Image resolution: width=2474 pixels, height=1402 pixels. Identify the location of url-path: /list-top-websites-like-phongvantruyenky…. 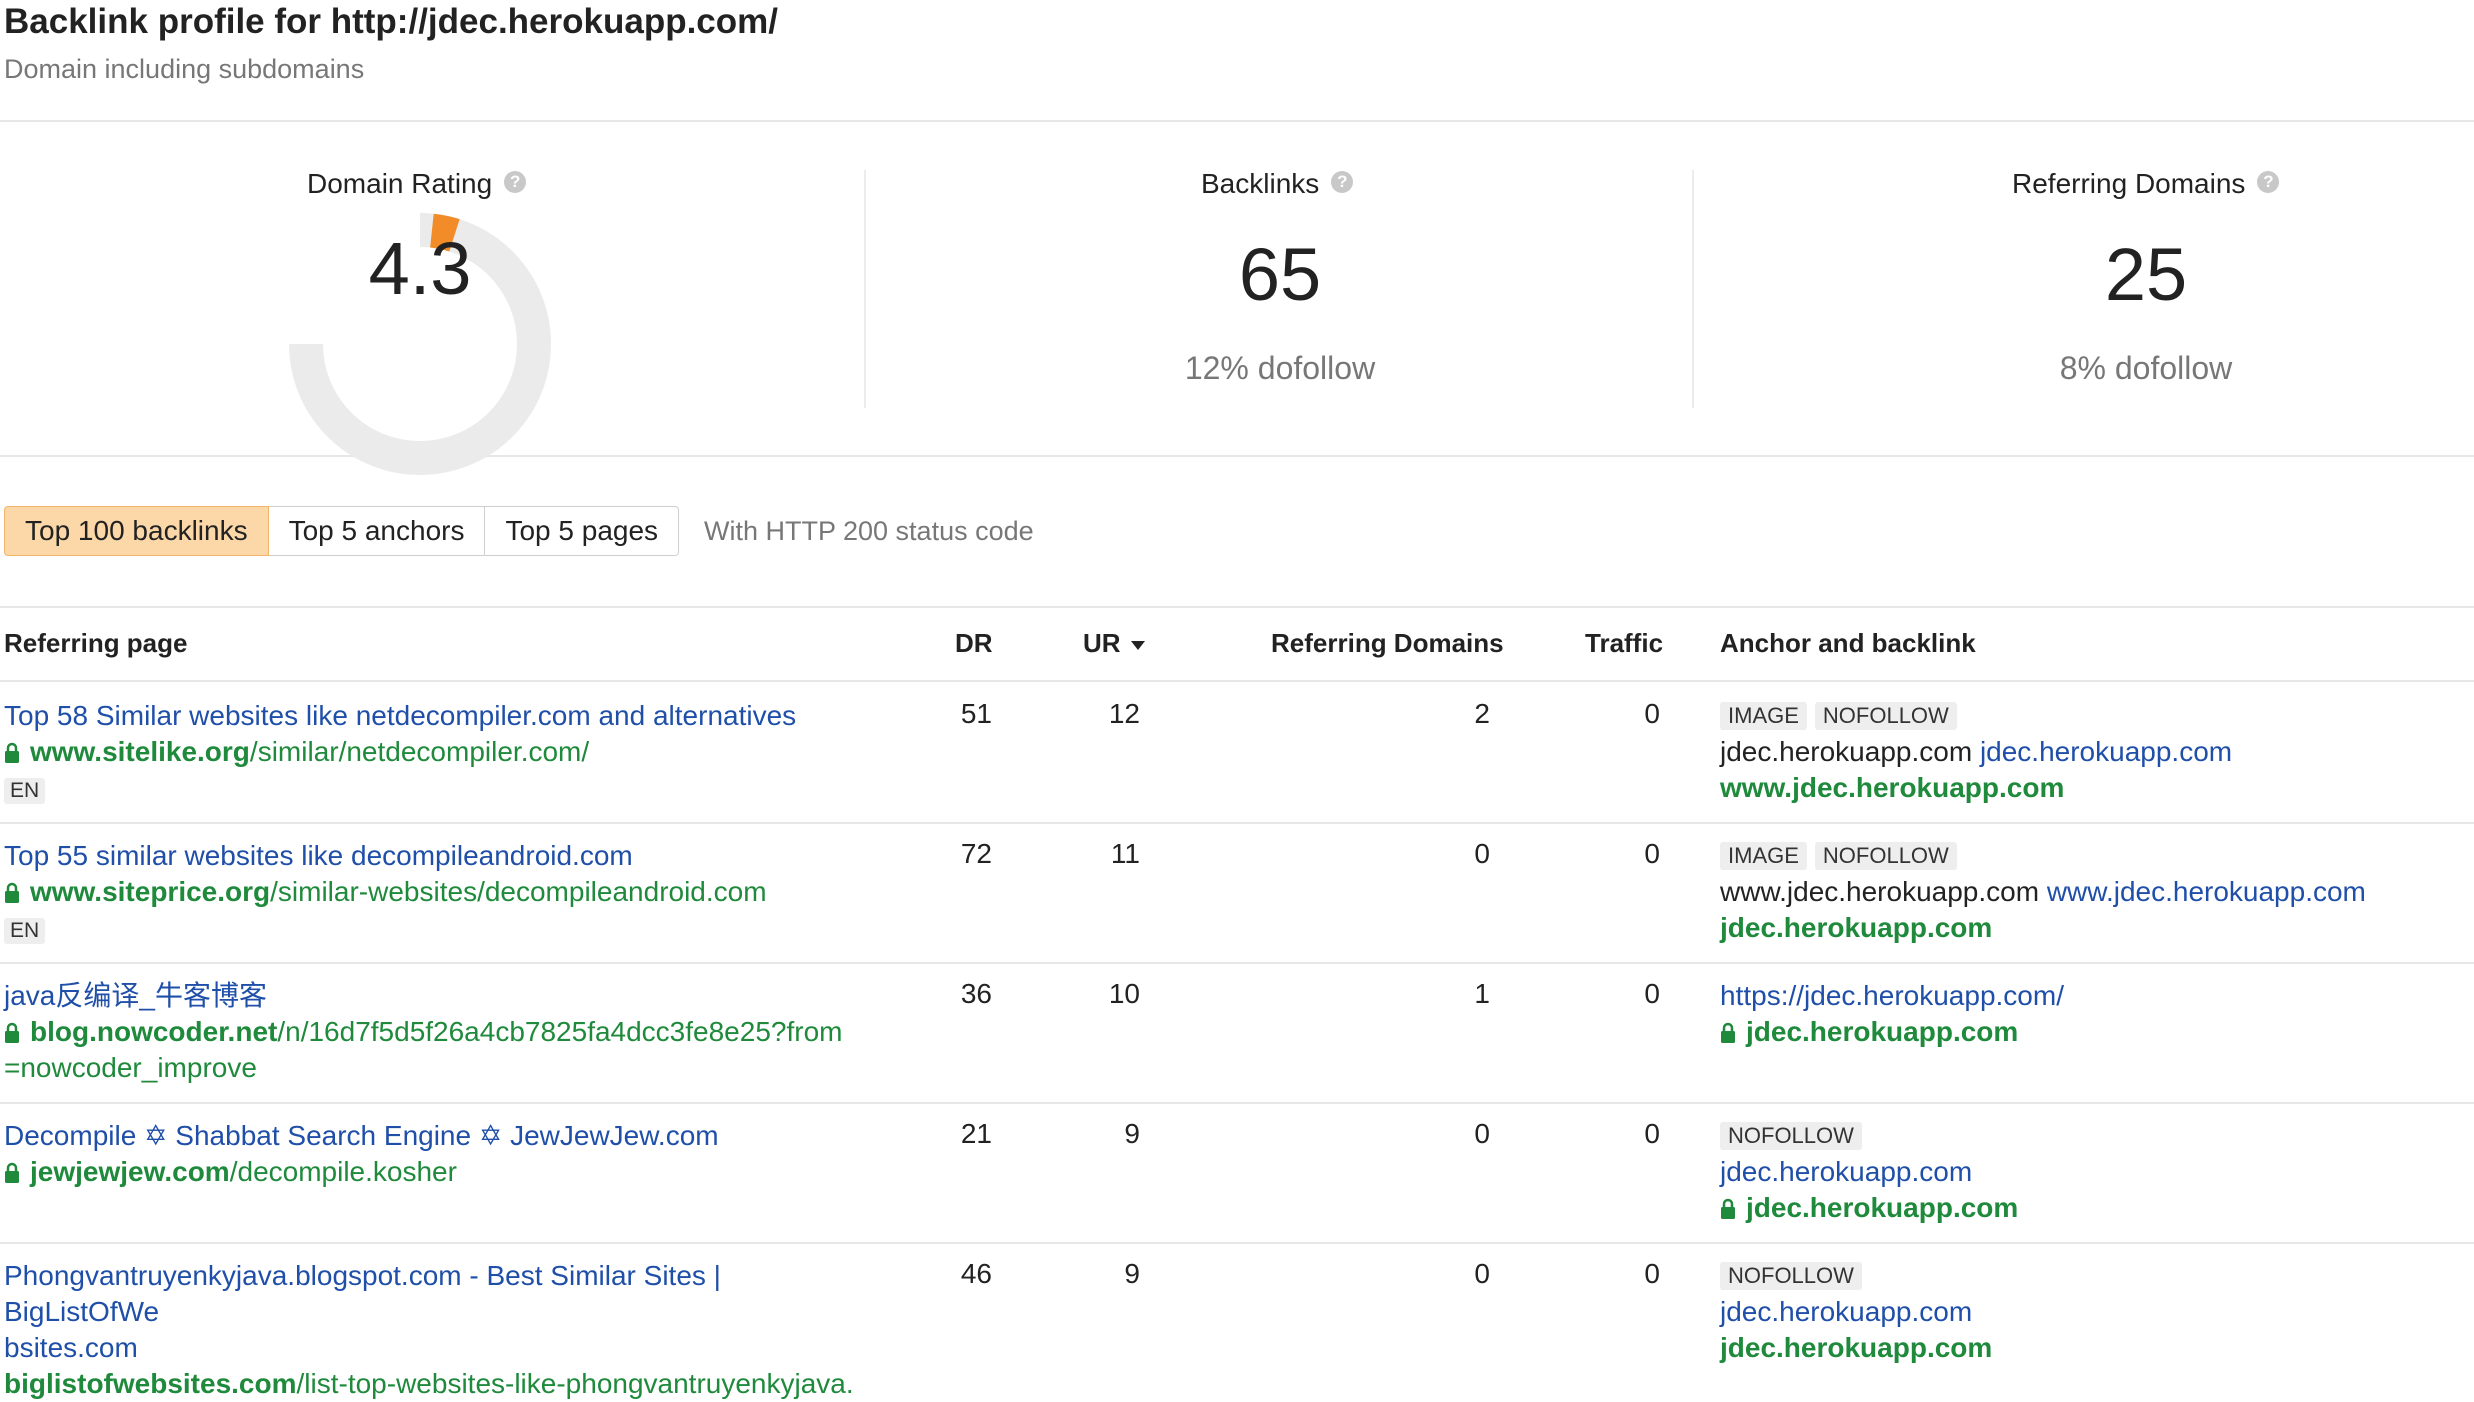
(575, 1383).